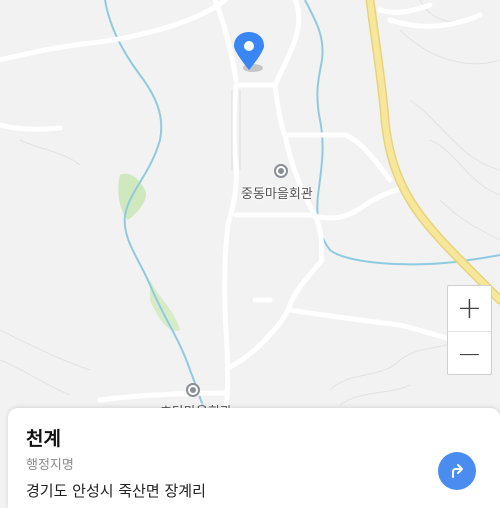  I want to click on place-title: 천계, so click(43, 439).